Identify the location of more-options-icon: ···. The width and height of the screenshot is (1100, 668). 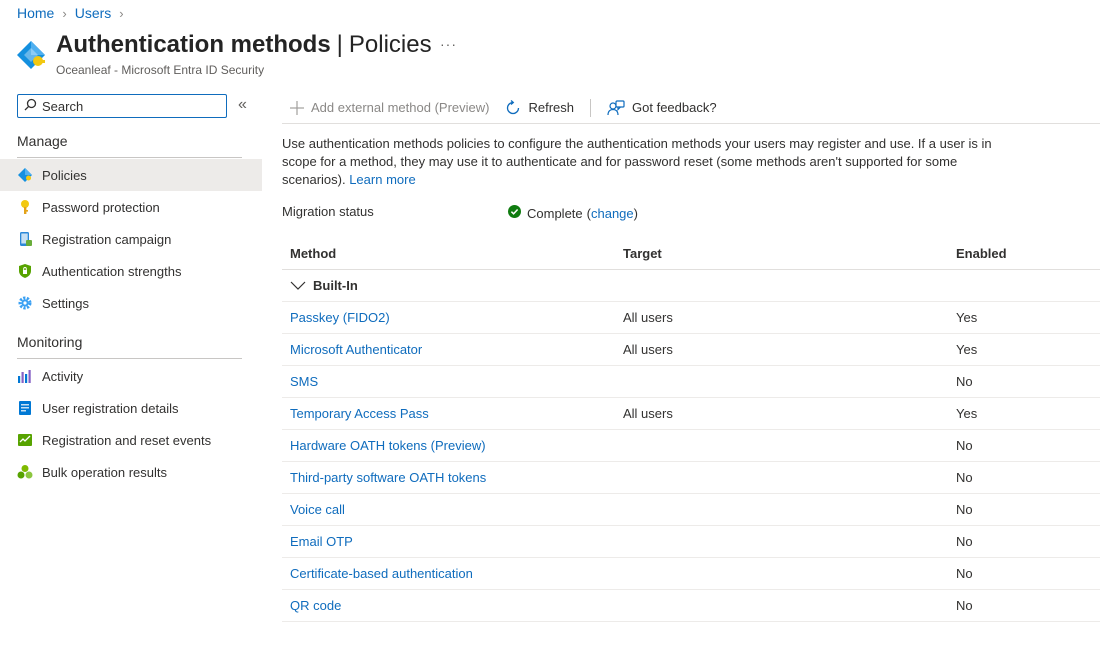
(448, 44).